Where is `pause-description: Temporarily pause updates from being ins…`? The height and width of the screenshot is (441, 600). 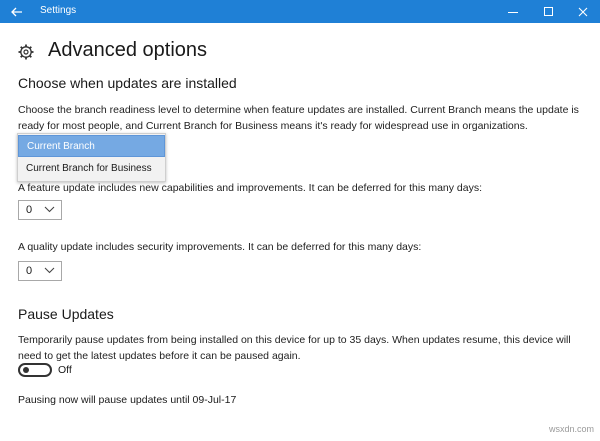
pause-description: Temporarily pause updates from being ins… is located at coordinates (294, 348).